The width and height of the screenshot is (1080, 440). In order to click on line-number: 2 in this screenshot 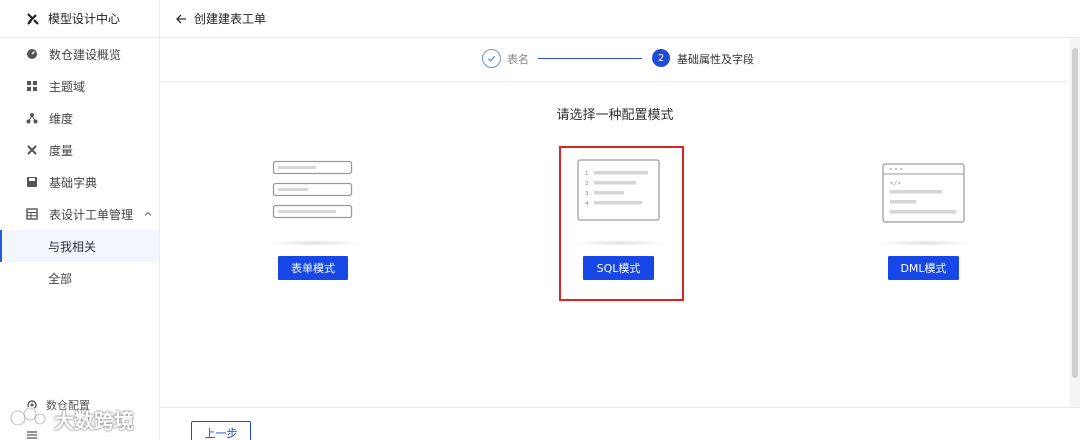, I will do `click(587, 184)`.